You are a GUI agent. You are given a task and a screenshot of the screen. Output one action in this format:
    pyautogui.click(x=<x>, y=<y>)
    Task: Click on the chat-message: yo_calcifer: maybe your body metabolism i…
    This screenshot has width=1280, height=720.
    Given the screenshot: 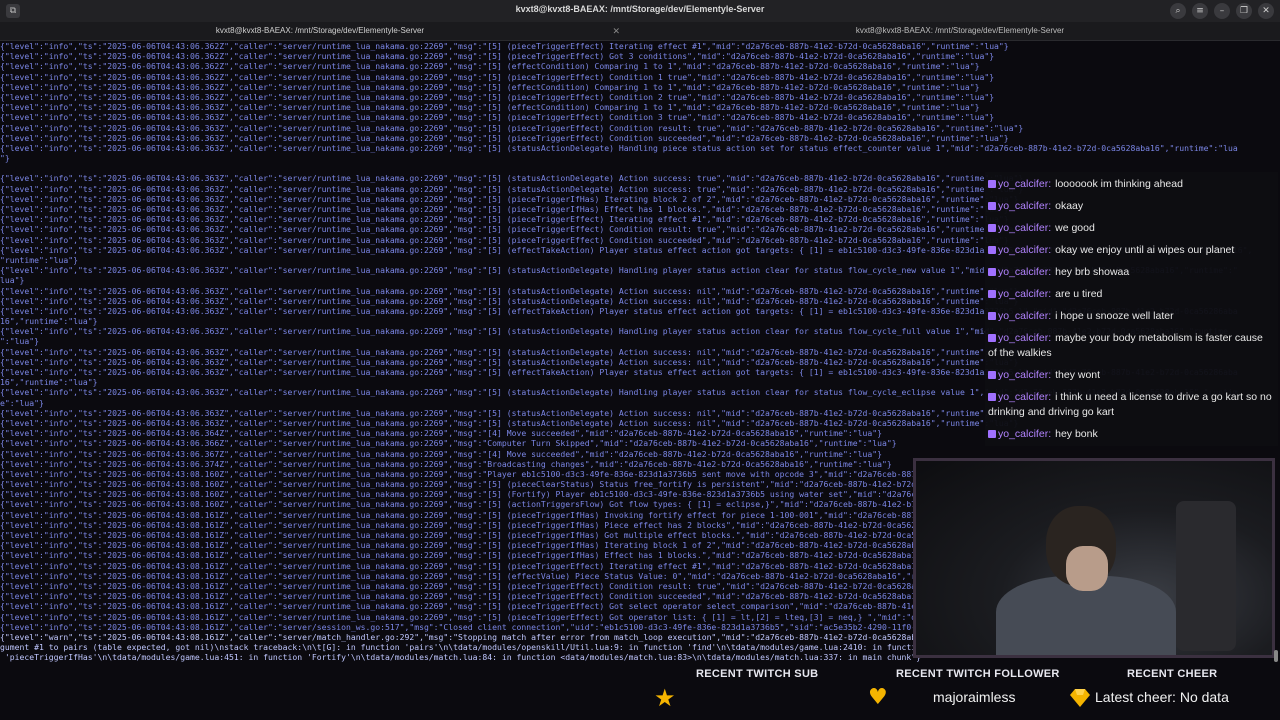 What is the action you would take?
    pyautogui.click(x=1131, y=346)
    